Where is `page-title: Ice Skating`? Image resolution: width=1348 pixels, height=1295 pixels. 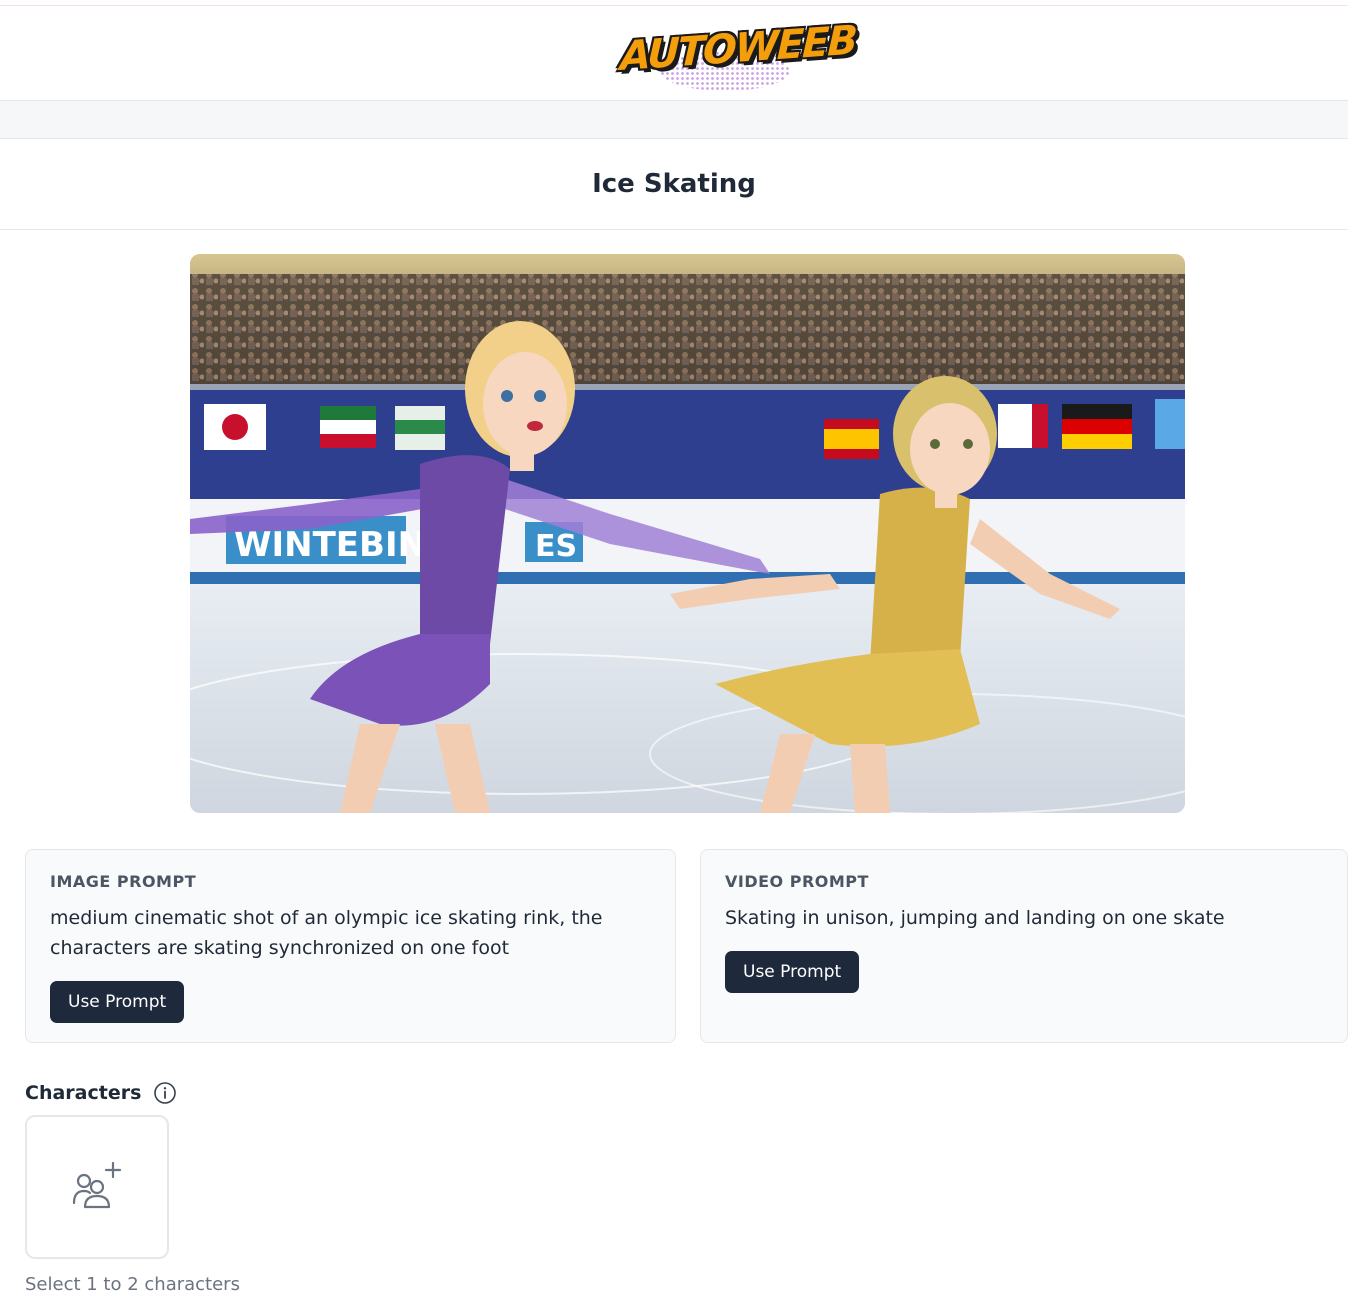 page-title: Ice Skating is located at coordinates (674, 184).